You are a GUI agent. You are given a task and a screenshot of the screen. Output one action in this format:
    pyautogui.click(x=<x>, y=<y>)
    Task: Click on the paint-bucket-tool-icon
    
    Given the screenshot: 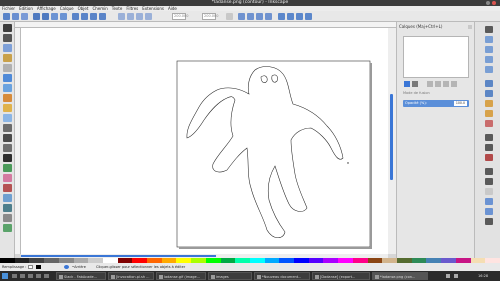 What is the action you would take?
    pyautogui.click(x=7, y=188)
    